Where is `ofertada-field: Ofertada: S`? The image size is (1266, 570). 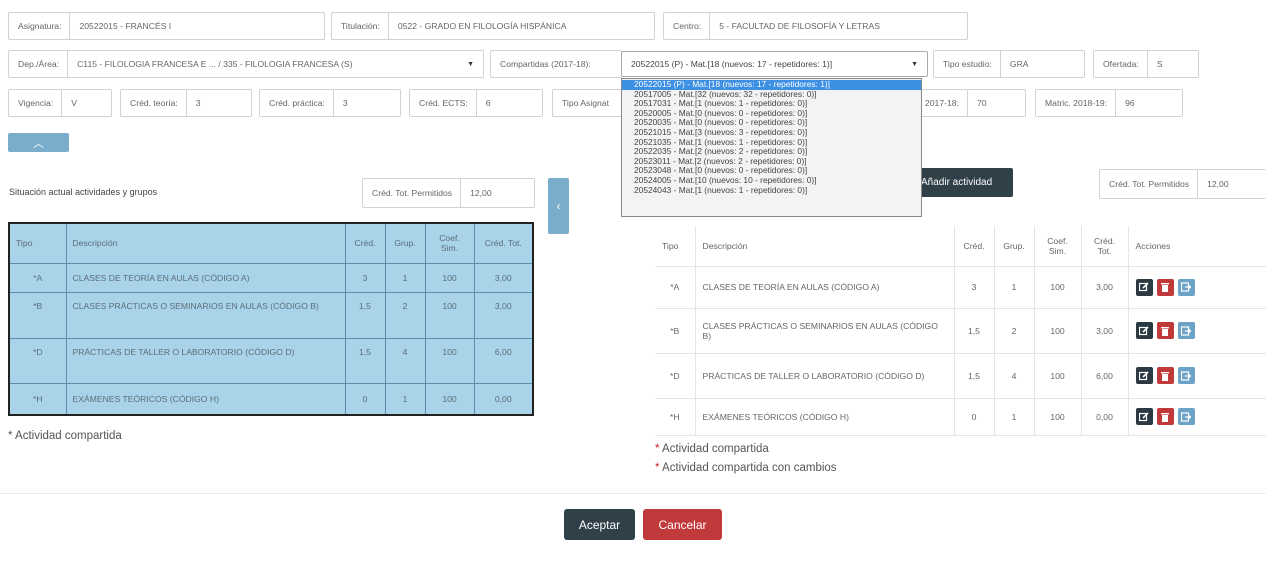 ofertada-field: Ofertada: S is located at coordinates (1146, 64).